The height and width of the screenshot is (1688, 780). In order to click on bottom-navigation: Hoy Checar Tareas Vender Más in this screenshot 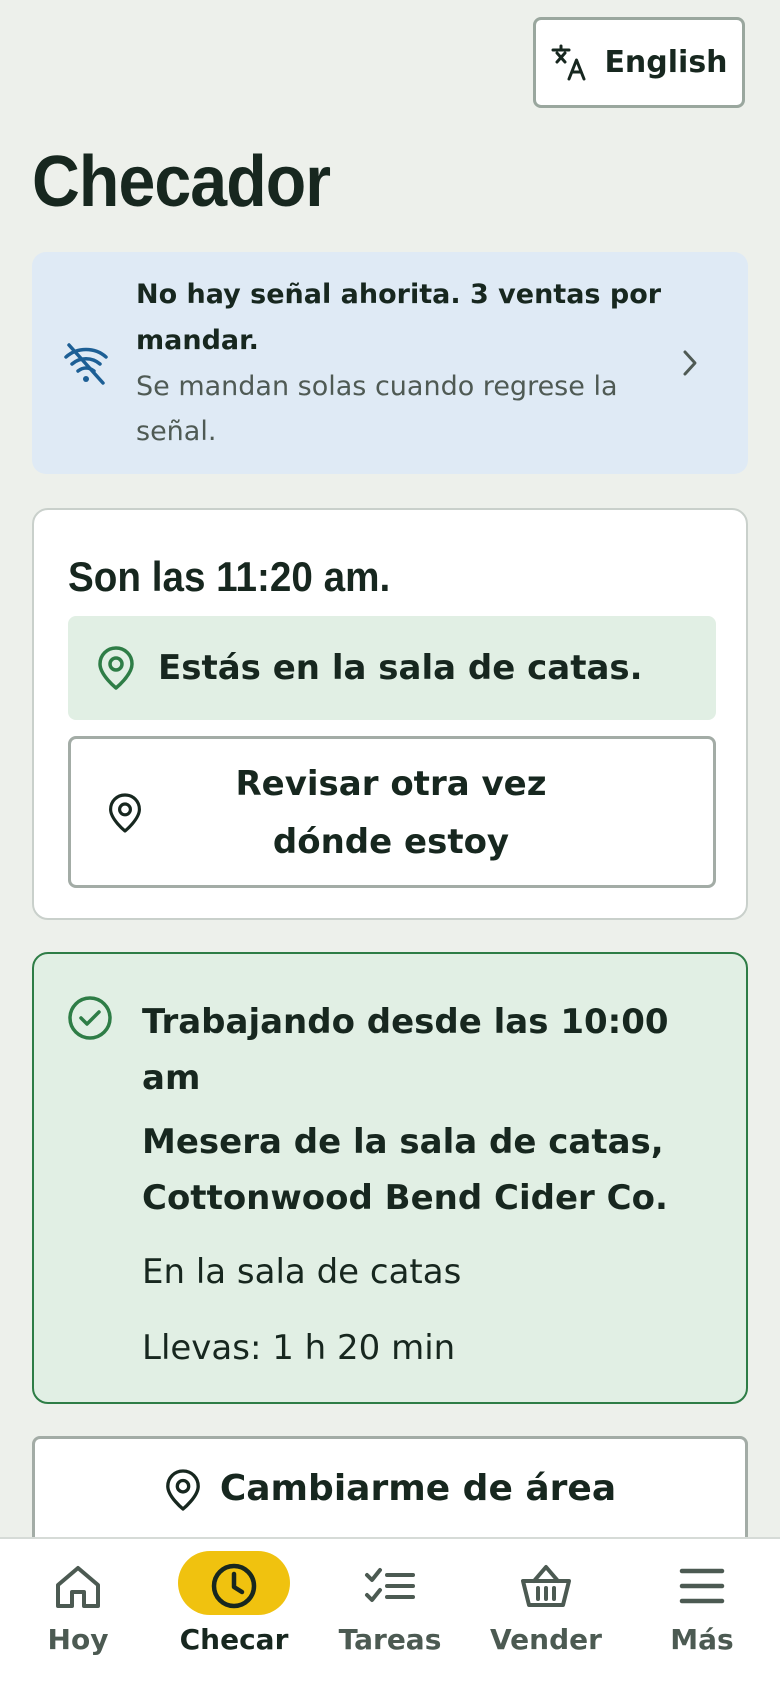, I will do `click(390, 1612)`.